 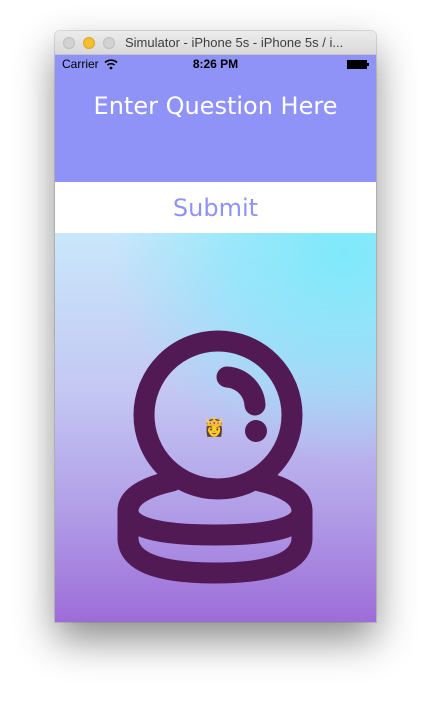 I want to click on answer-emoji: 👸, so click(x=214, y=427).